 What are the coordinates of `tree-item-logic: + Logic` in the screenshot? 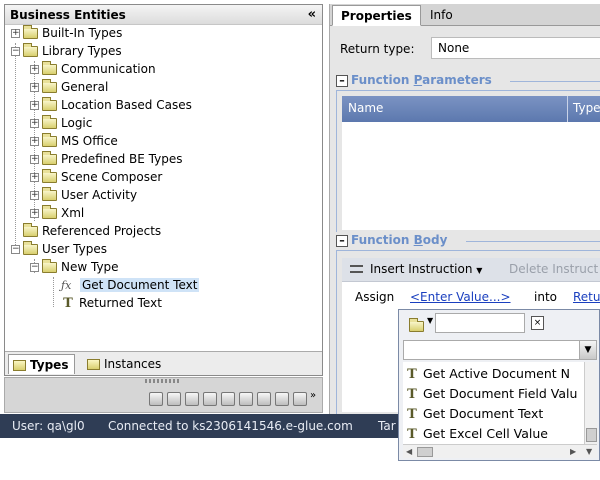 It's located at (61, 123).